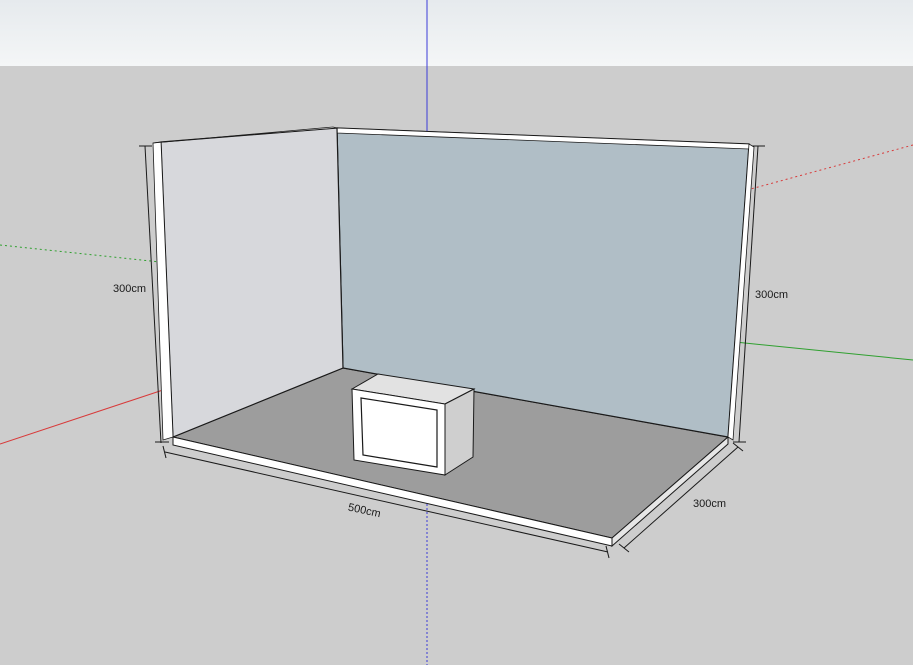 The height and width of the screenshot is (665, 913). What do you see at coordinates (129, 289) in the screenshot?
I see `dimension-label-left-height: 300cm` at bounding box center [129, 289].